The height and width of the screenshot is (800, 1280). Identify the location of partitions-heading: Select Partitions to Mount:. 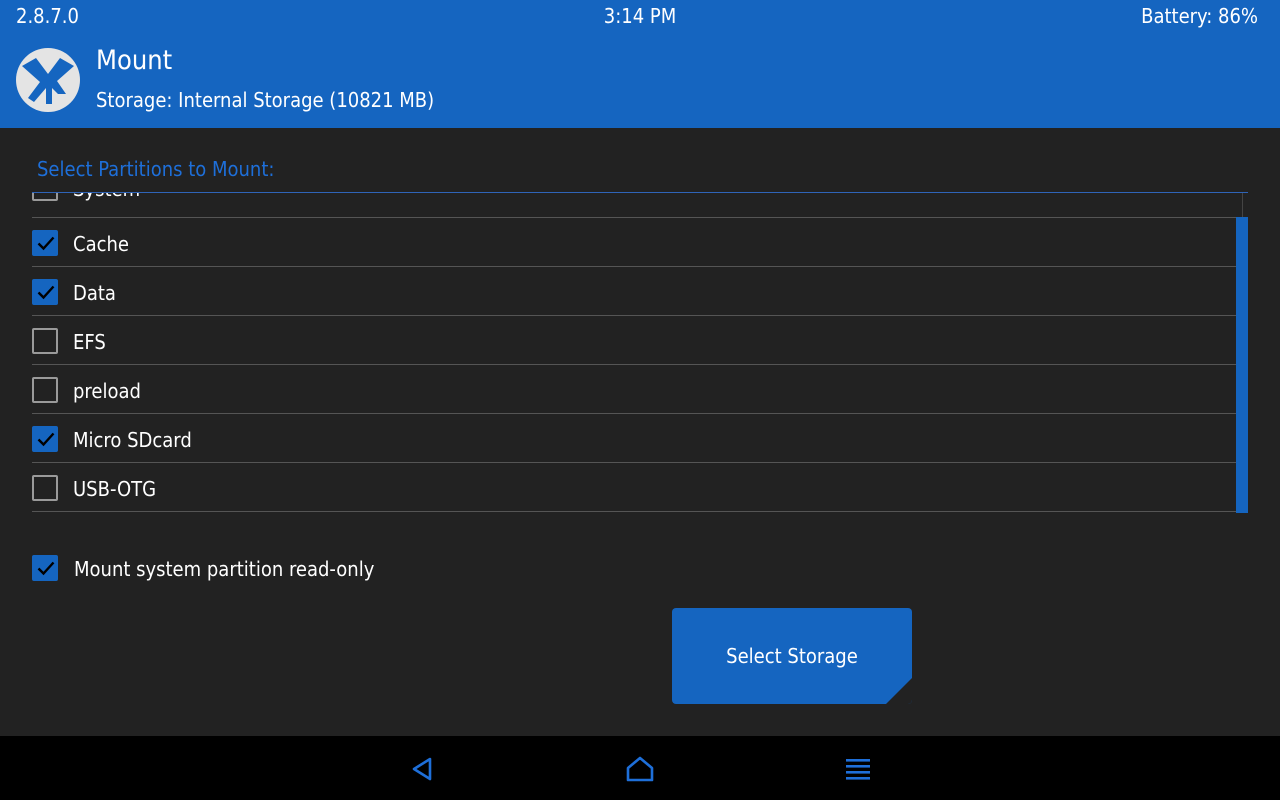
(156, 169).